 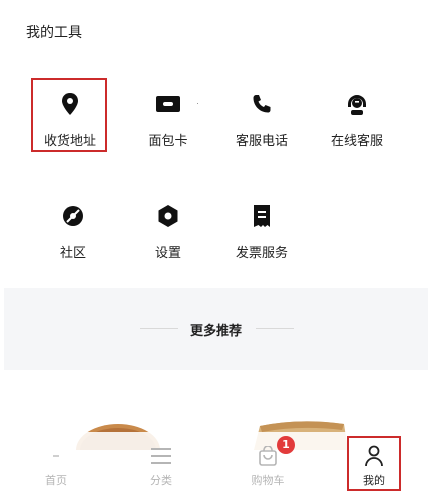 What do you see at coordinates (262, 216) in the screenshot?
I see `invoice-icon` at bounding box center [262, 216].